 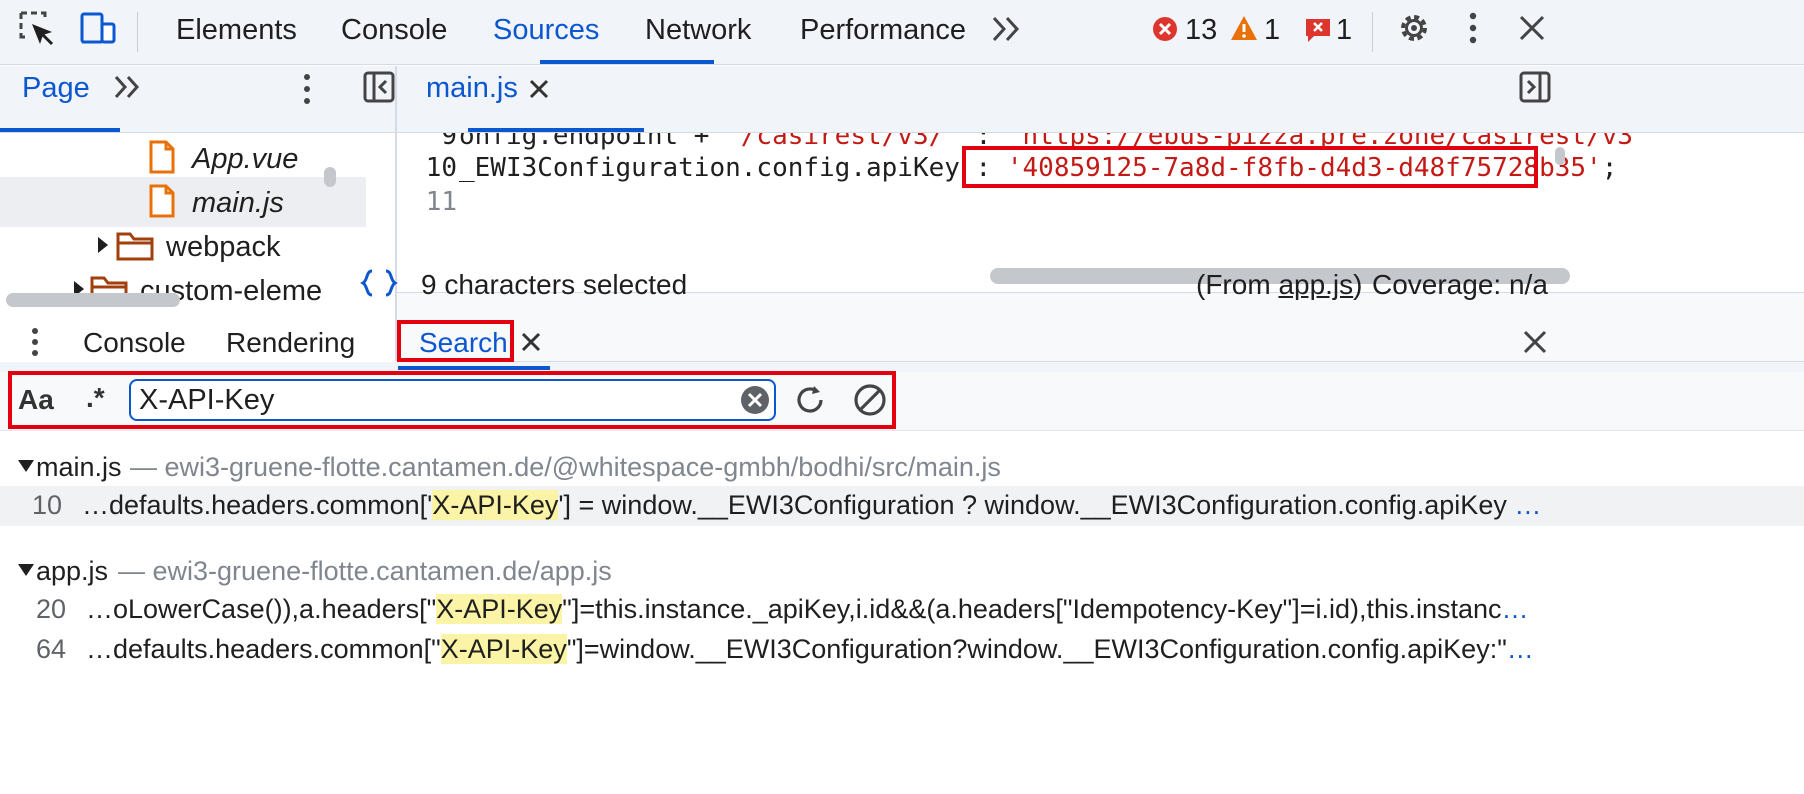 I want to click on tab-page: Page, so click(x=56, y=88).